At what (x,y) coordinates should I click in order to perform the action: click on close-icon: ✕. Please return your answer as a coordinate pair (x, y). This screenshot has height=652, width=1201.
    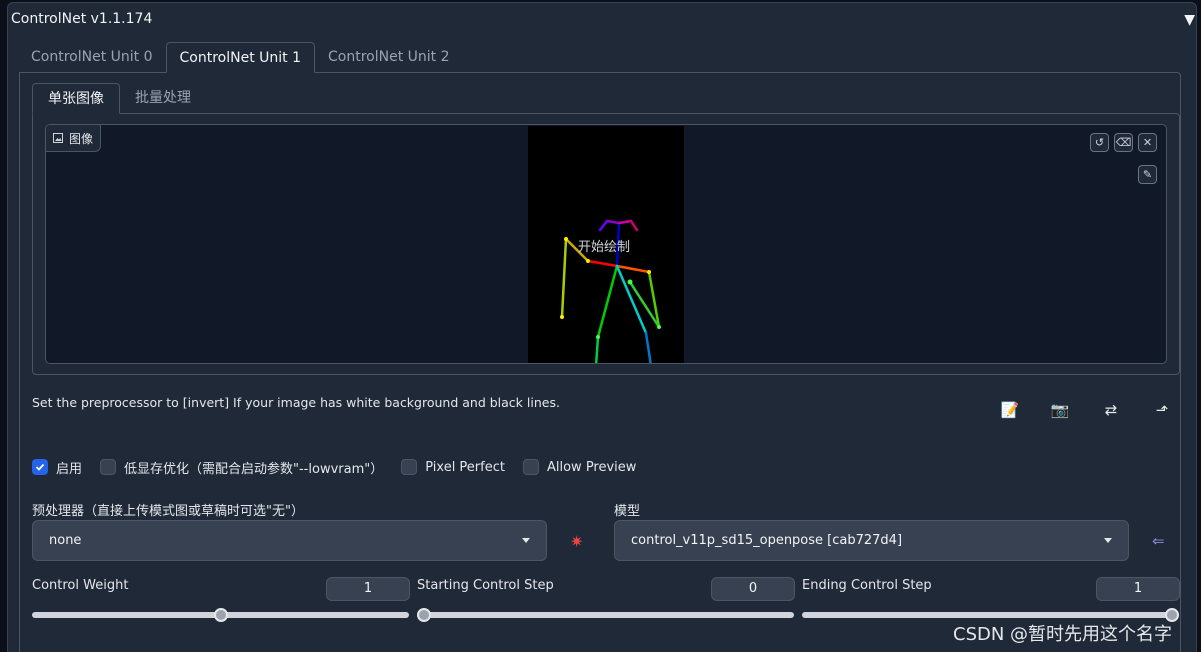
    Looking at the image, I should click on (1147, 142).